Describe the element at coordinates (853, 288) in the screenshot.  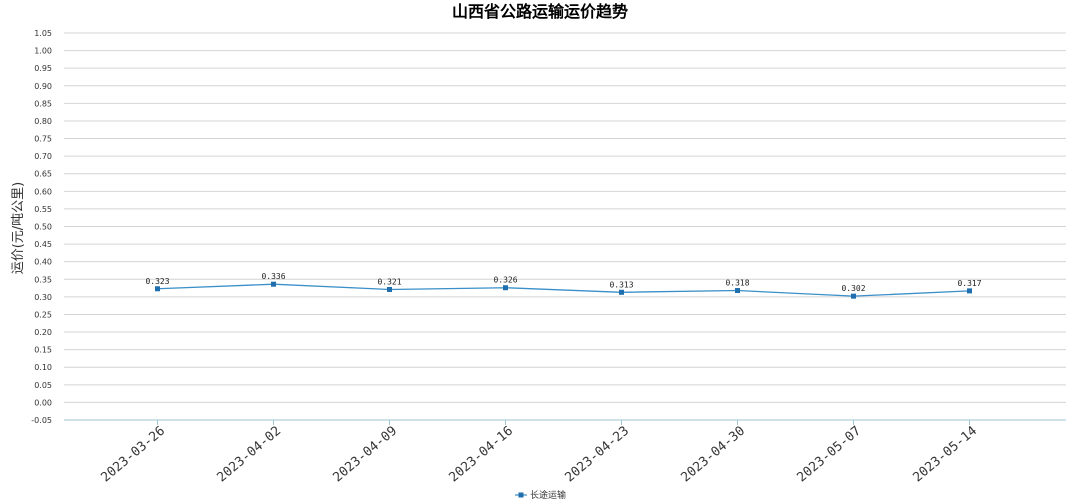
I see `data-label: 0.302` at that location.